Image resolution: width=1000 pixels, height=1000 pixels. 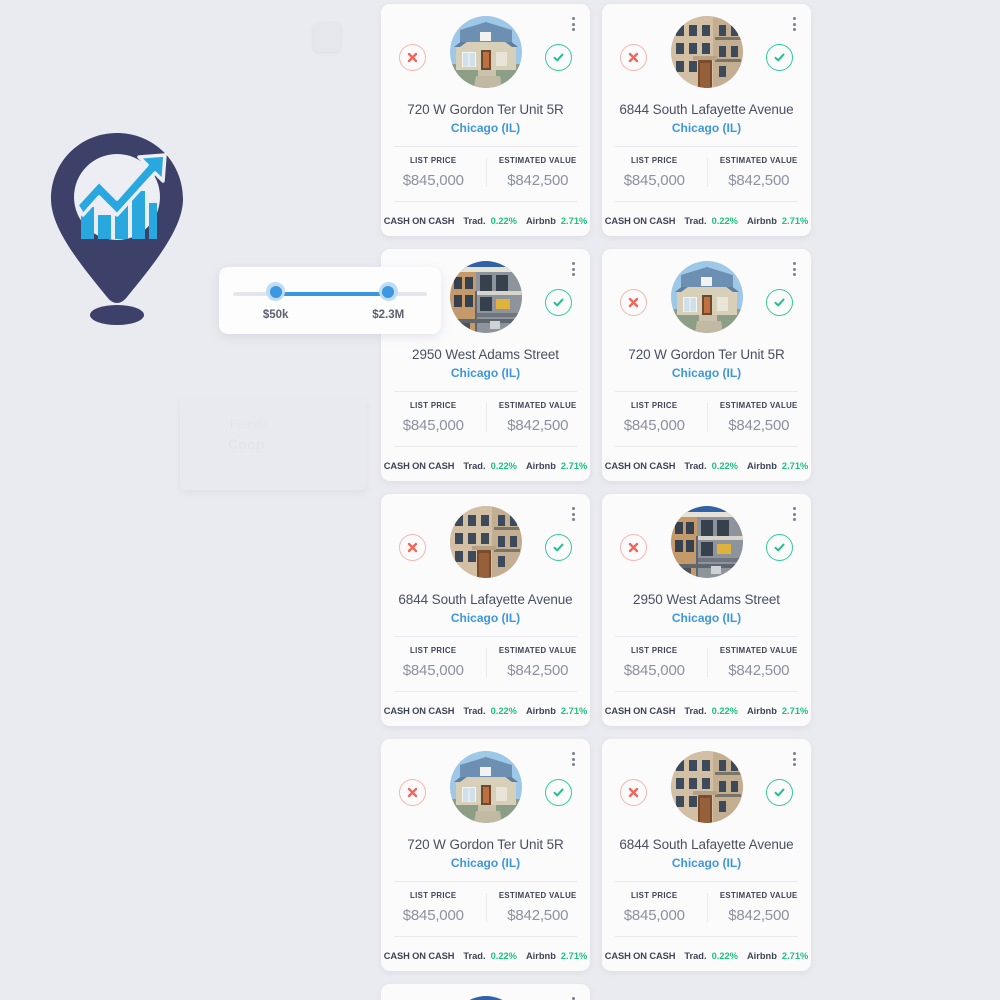 What do you see at coordinates (485, 109) in the screenshot?
I see `property-address: 720 W Gordon Ter Unit 5R` at bounding box center [485, 109].